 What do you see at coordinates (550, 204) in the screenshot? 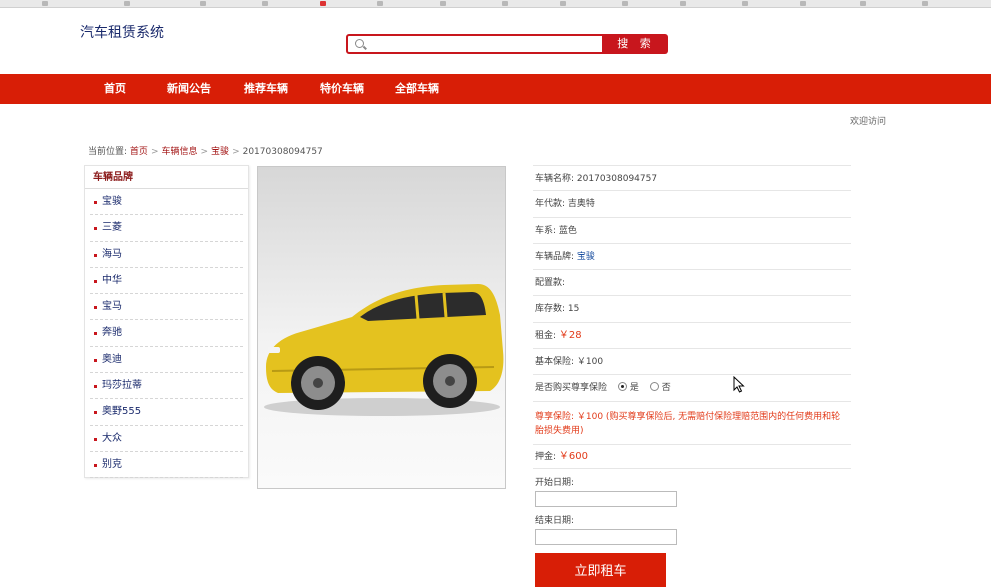
I see `detail-label: 年代款:` at bounding box center [550, 204].